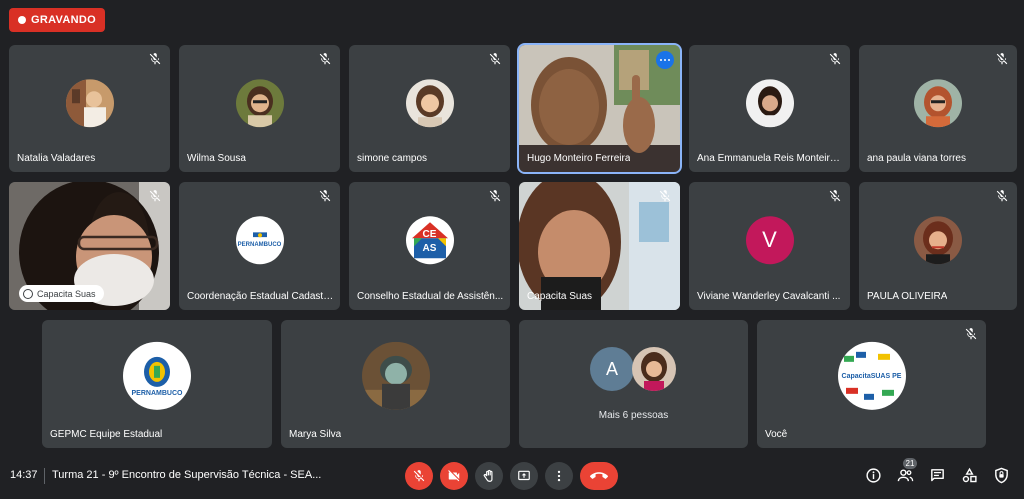  Describe the element at coordinates (905, 474) in the screenshot. I see `people-icon` at that location.